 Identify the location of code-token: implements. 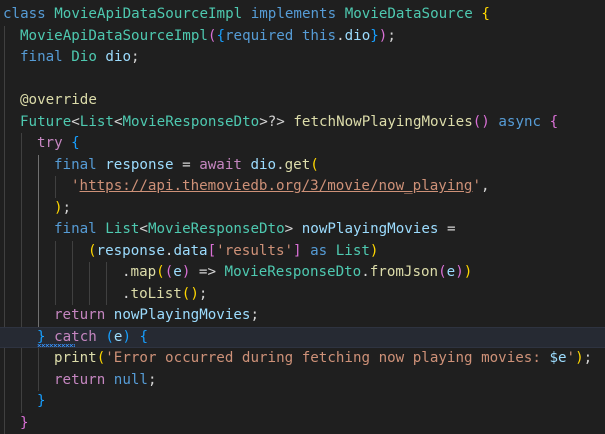
(298, 14).